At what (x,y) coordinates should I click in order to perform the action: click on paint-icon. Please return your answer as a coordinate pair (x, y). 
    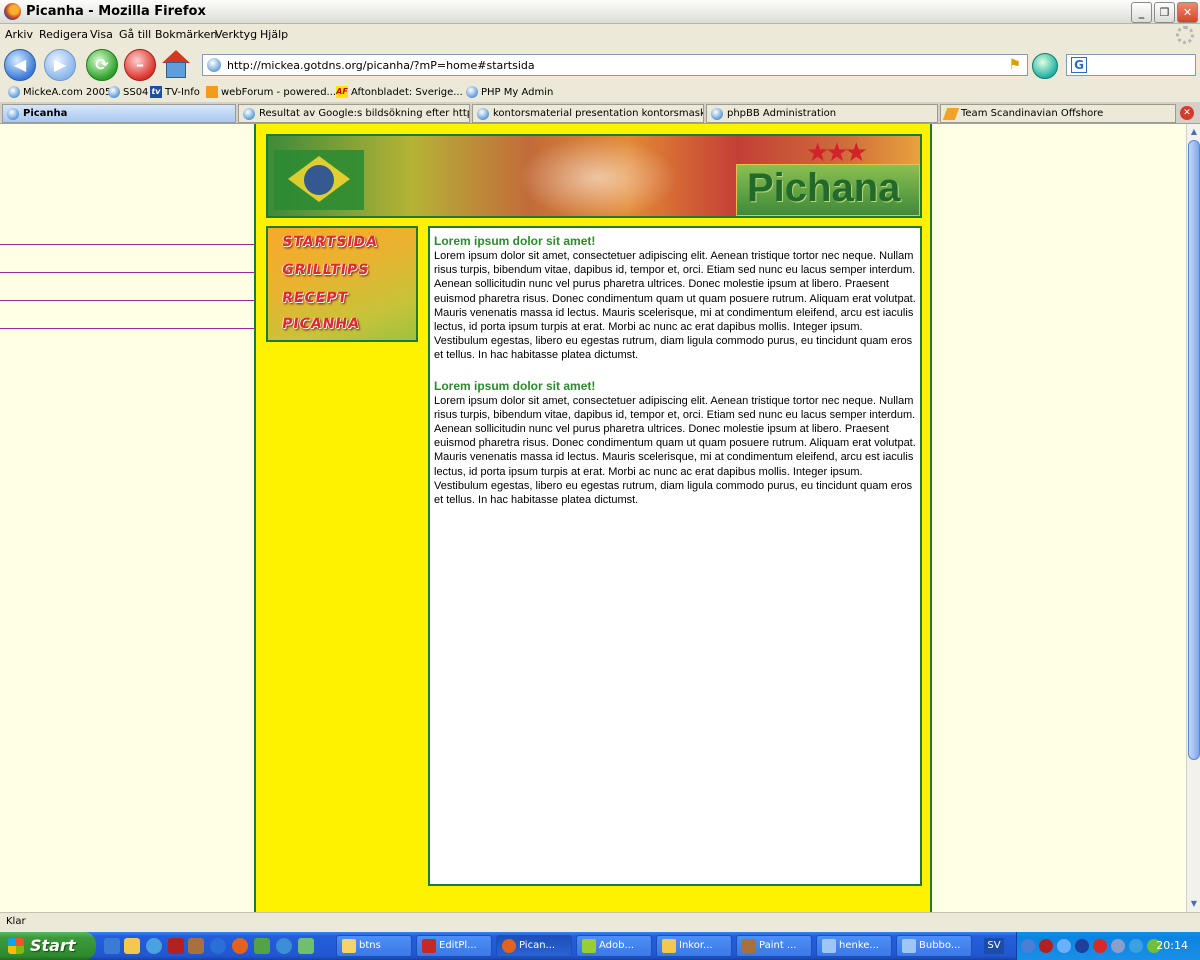
    Looking at the image, I should click on (749, 946).